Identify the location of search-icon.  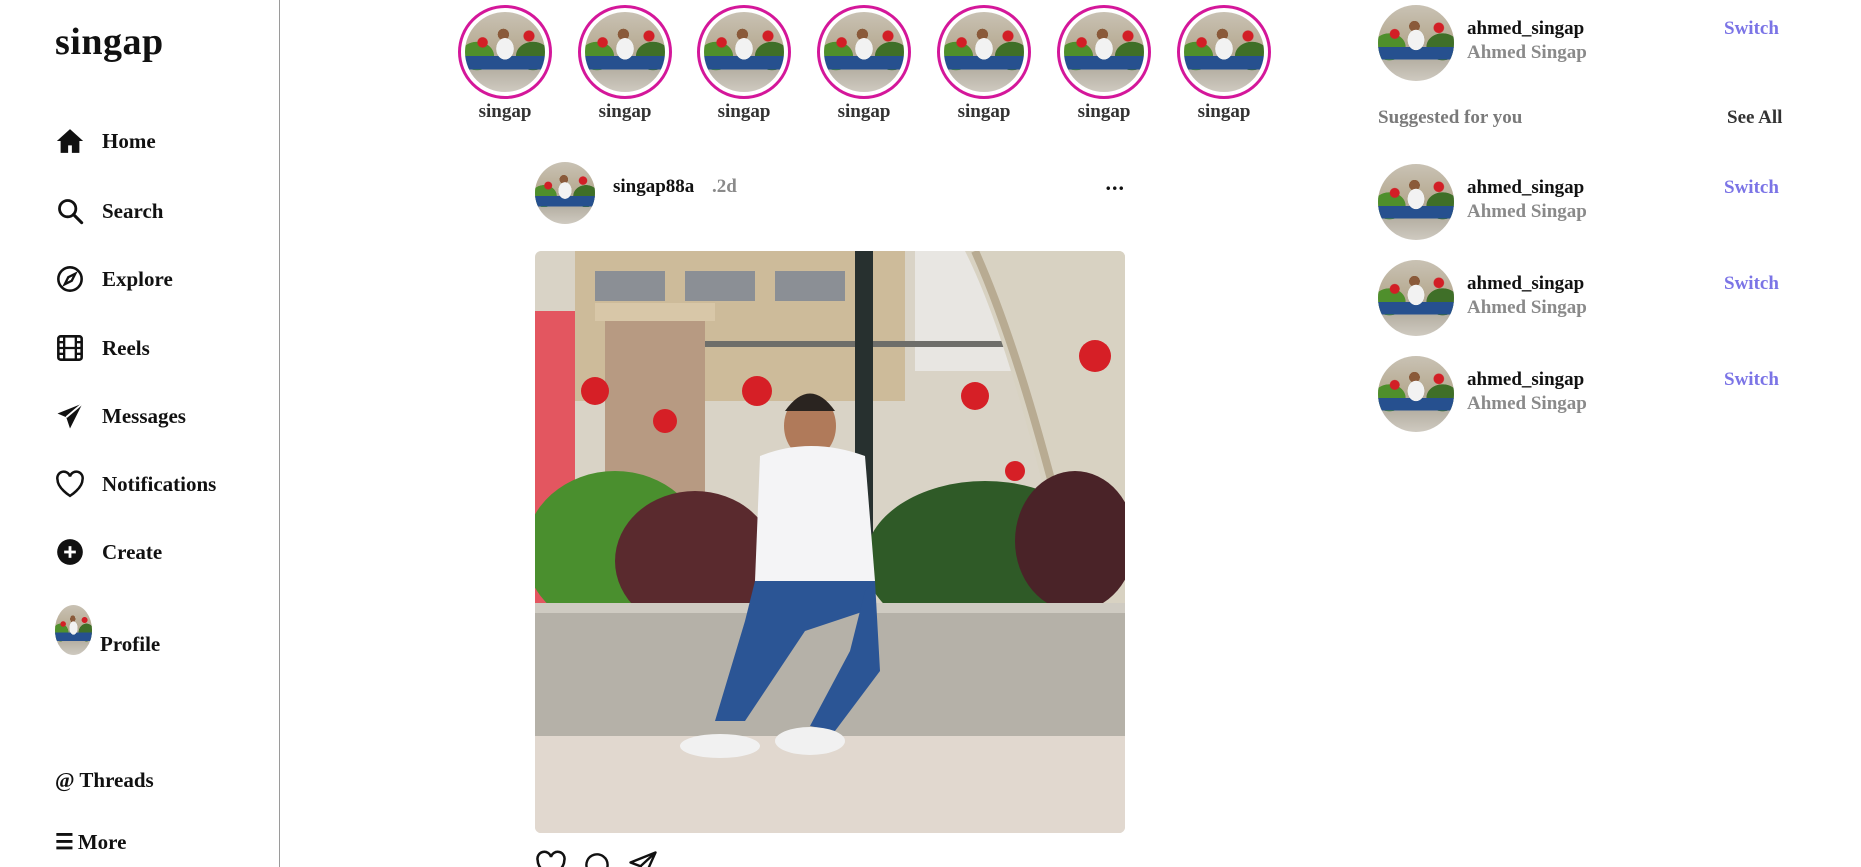
(70, 211).